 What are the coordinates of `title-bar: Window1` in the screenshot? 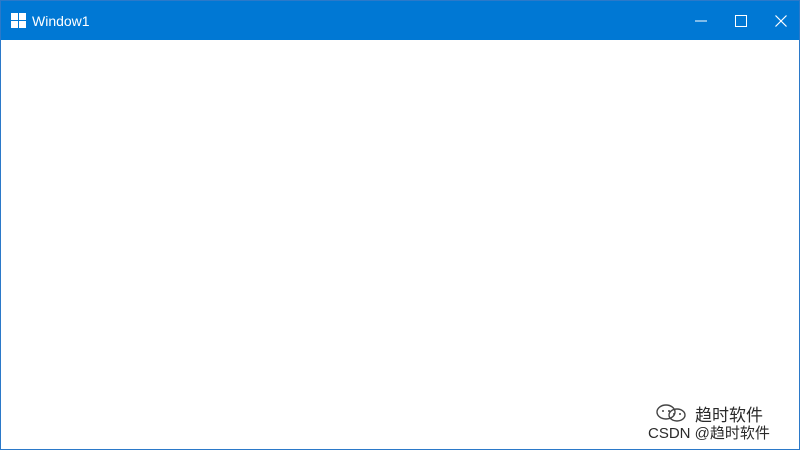 It's located at (400, 20).